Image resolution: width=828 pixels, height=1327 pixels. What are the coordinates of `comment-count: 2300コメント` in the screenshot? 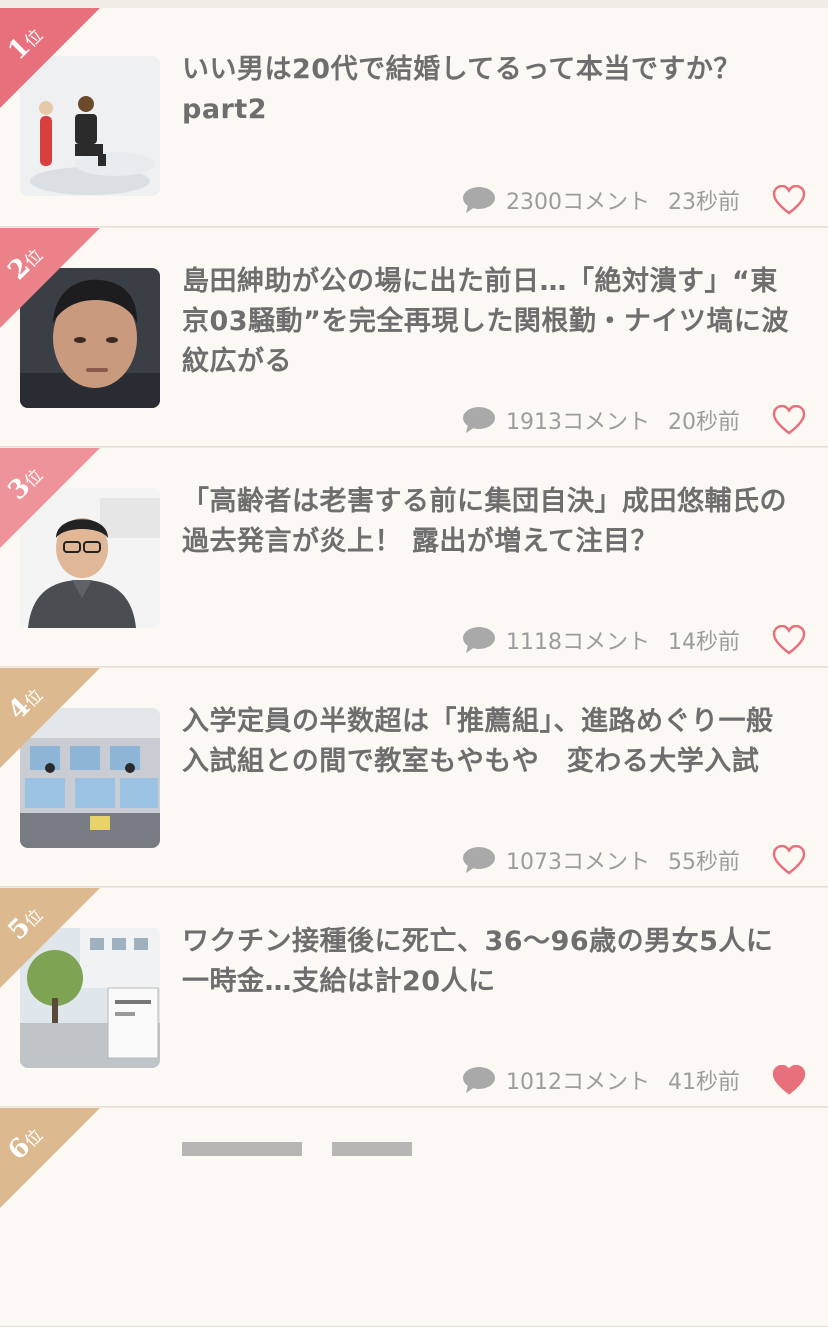 It's located at (578, 200).